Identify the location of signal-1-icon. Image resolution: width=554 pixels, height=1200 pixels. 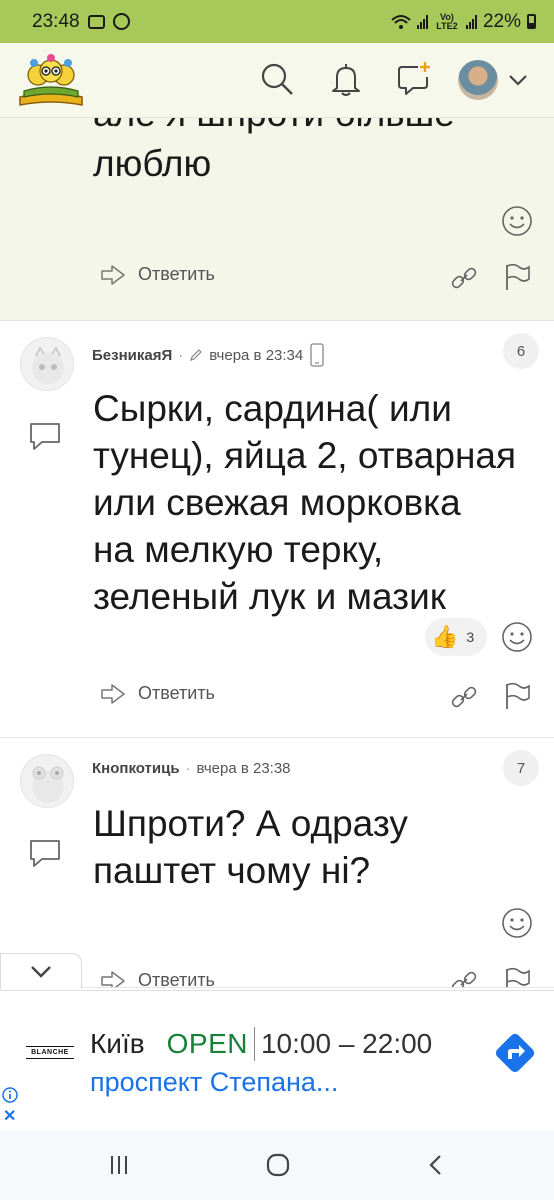
(422, 21).